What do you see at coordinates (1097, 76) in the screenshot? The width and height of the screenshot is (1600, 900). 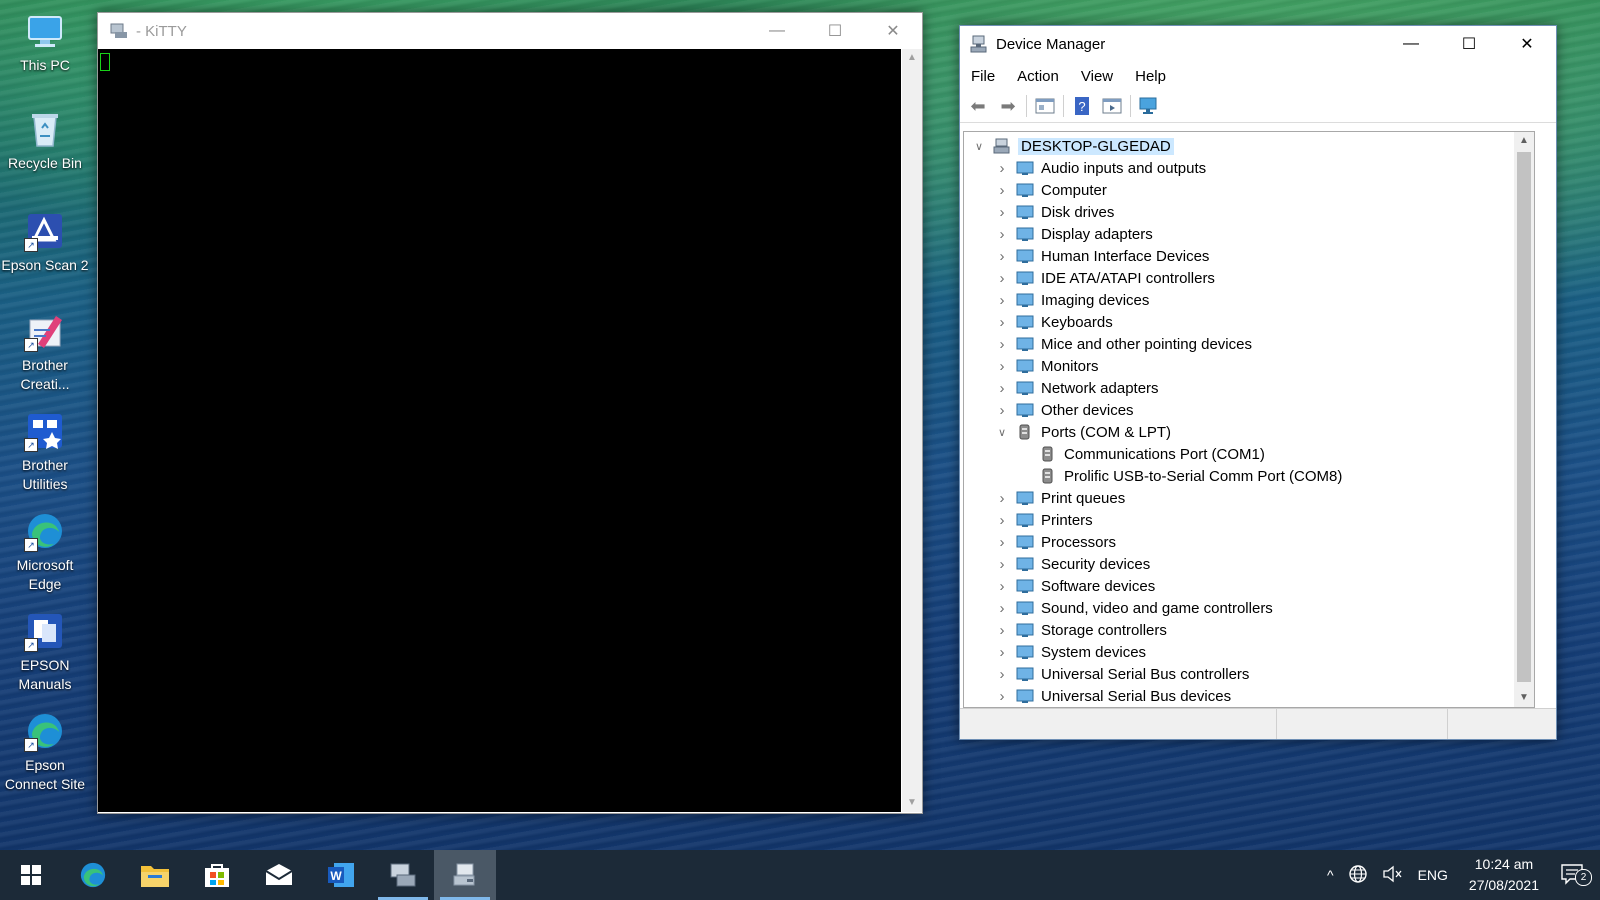 I see `menu-view: View` at bounding box center [1097, 76].